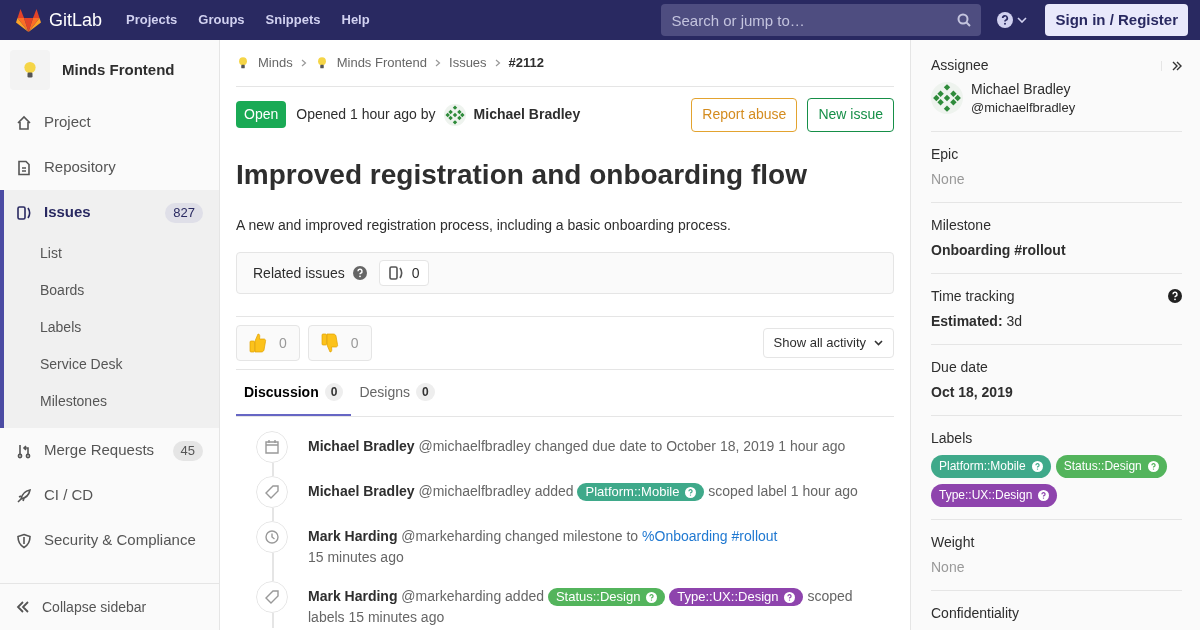  Describe the element at coordinates (952, 438) in the screenshot. I see `section-title: Labels` at that location.